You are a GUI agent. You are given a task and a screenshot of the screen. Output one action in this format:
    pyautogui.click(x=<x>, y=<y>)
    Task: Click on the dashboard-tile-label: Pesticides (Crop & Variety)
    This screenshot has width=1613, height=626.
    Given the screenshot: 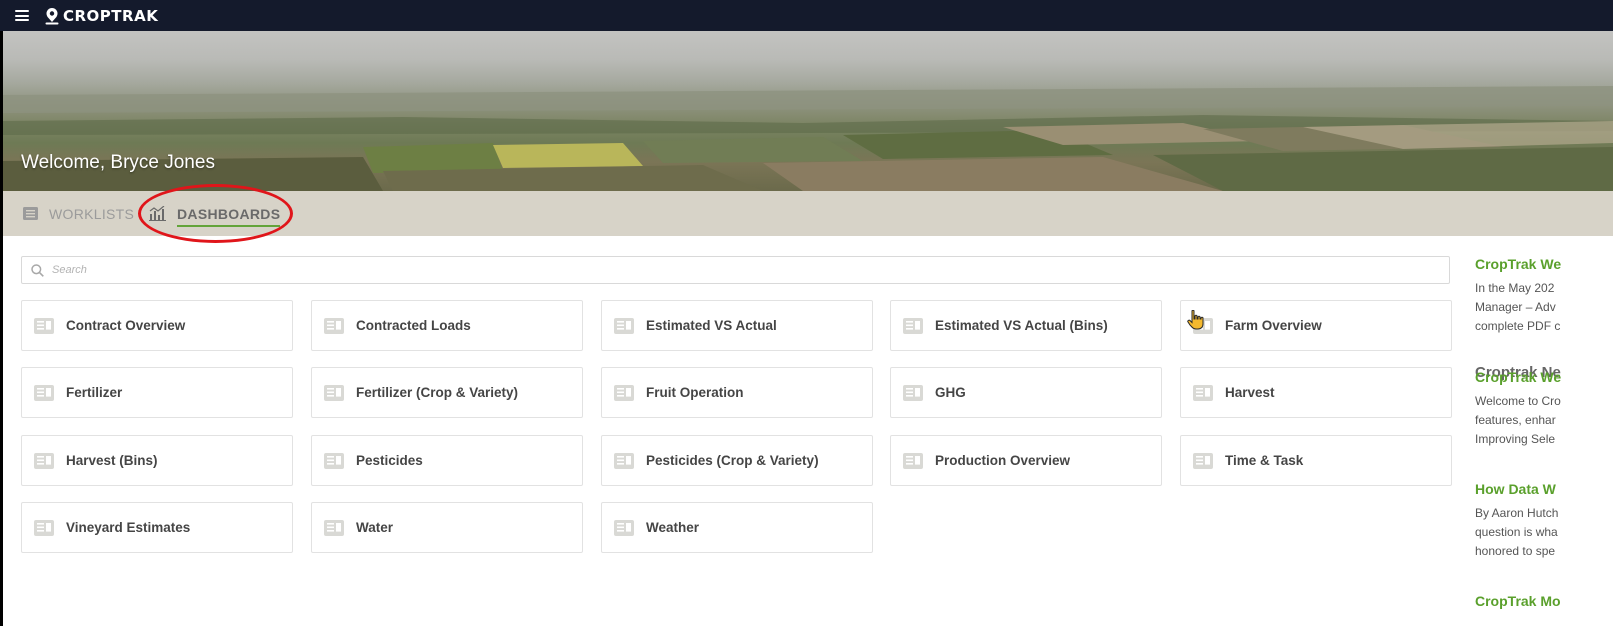 What is the action you would take?
    pyautogui.click(x=732, y=460)
    